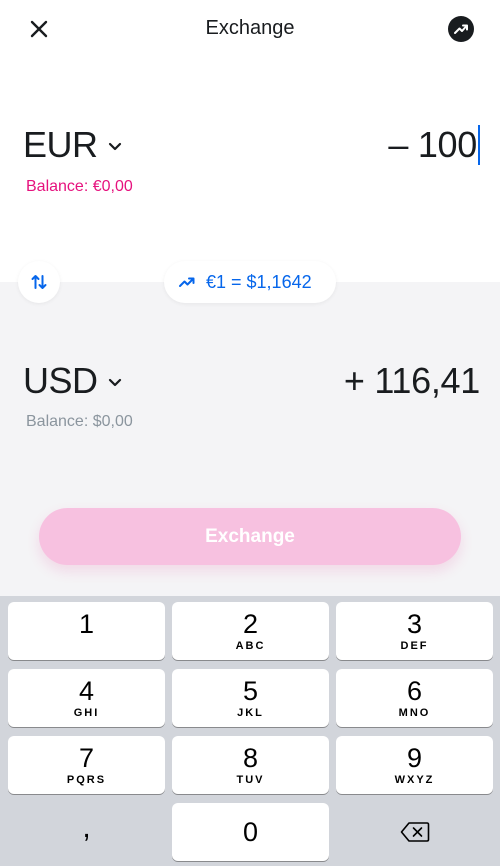 This screenshot has width=500, height=866. Describe the element at coordinates (414, 690) in the screenshot. I see `key-digit: 6` at that location.